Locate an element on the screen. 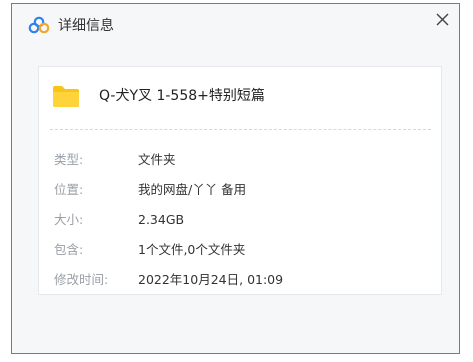  baidu-netdisk-cloud-icon is located at coordinates (39, 25).